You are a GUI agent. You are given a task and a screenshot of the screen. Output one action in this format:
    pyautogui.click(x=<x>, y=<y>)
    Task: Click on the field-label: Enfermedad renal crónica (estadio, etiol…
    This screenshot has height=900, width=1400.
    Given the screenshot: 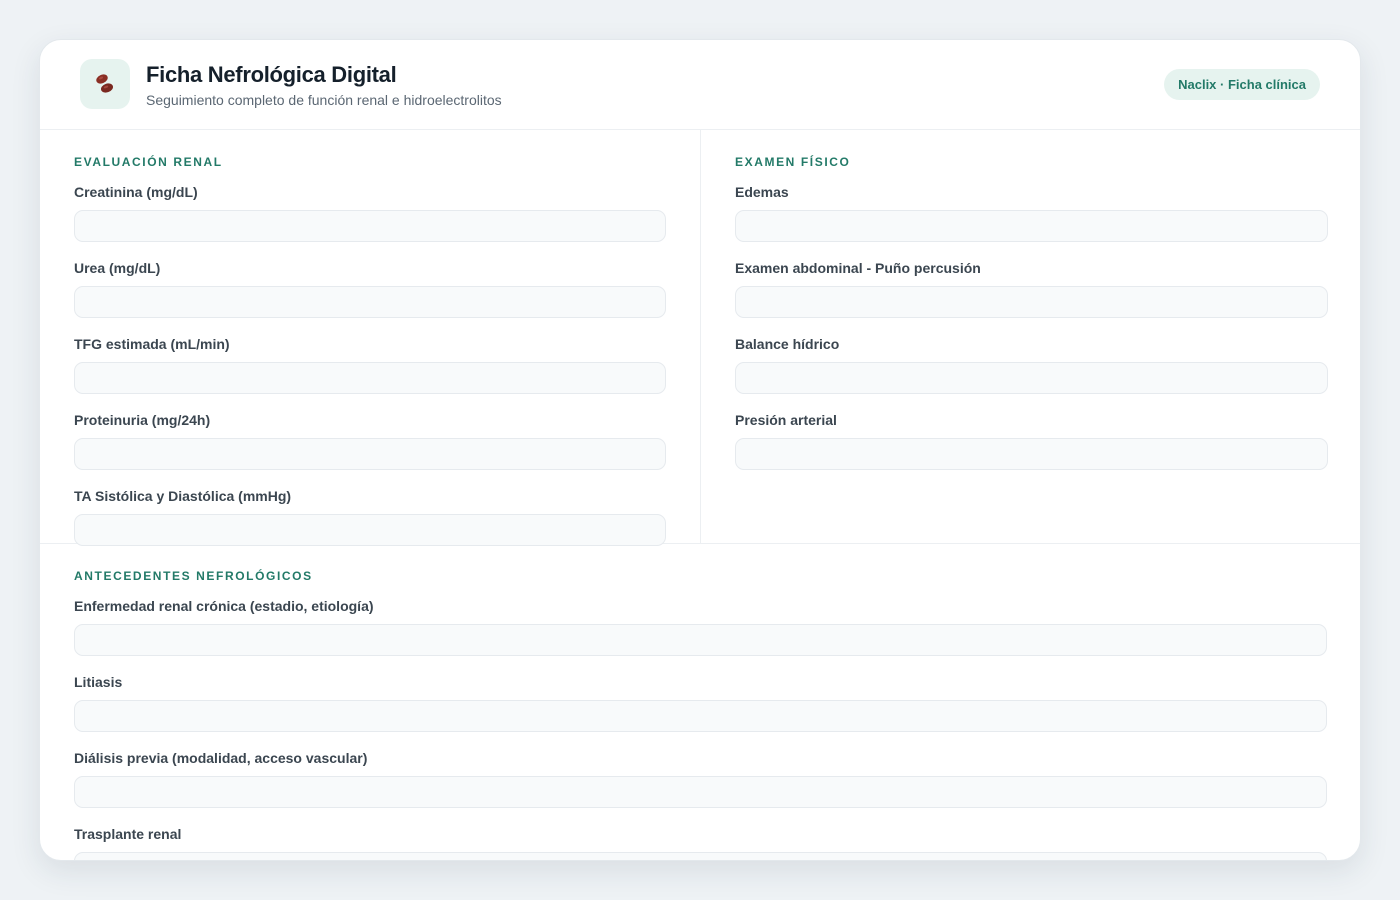 What is the action you would take?
    pyautogui.click(x=224, y=606)
    